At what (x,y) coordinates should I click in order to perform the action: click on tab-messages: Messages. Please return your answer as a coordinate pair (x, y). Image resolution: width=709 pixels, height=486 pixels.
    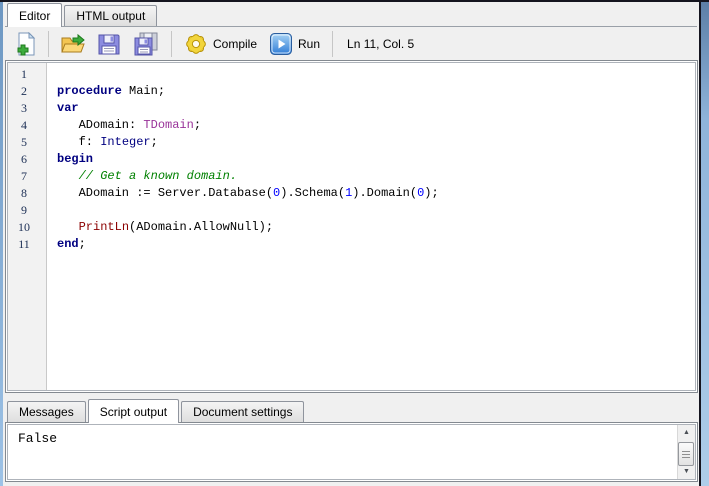
    Looking at the image, I should click on (46, 411).